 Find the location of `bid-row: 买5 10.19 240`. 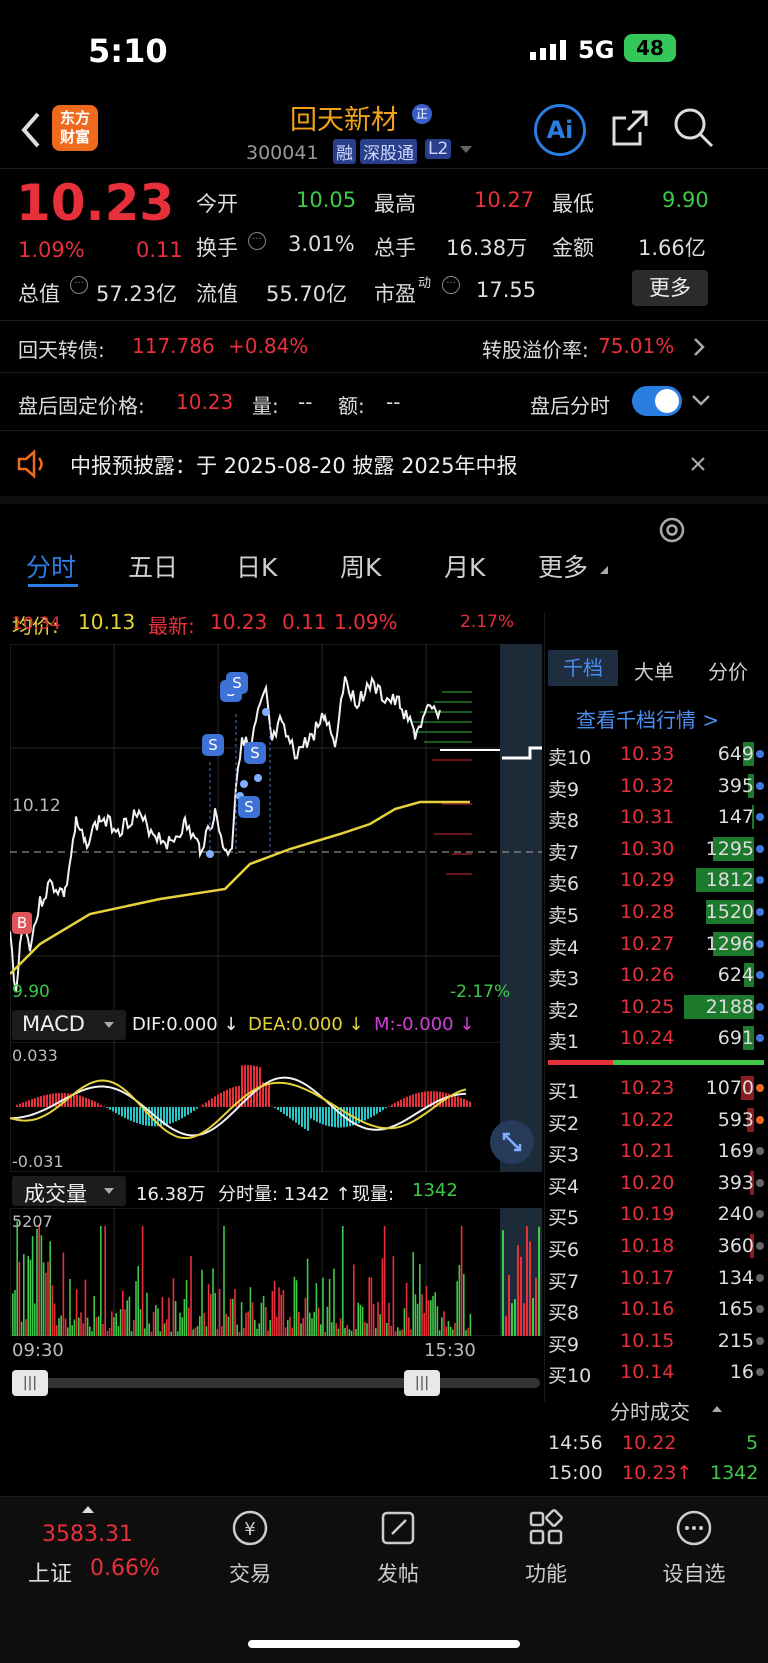

bid-row: 买5 10.19 240 is located at coordinates (656, 1213).